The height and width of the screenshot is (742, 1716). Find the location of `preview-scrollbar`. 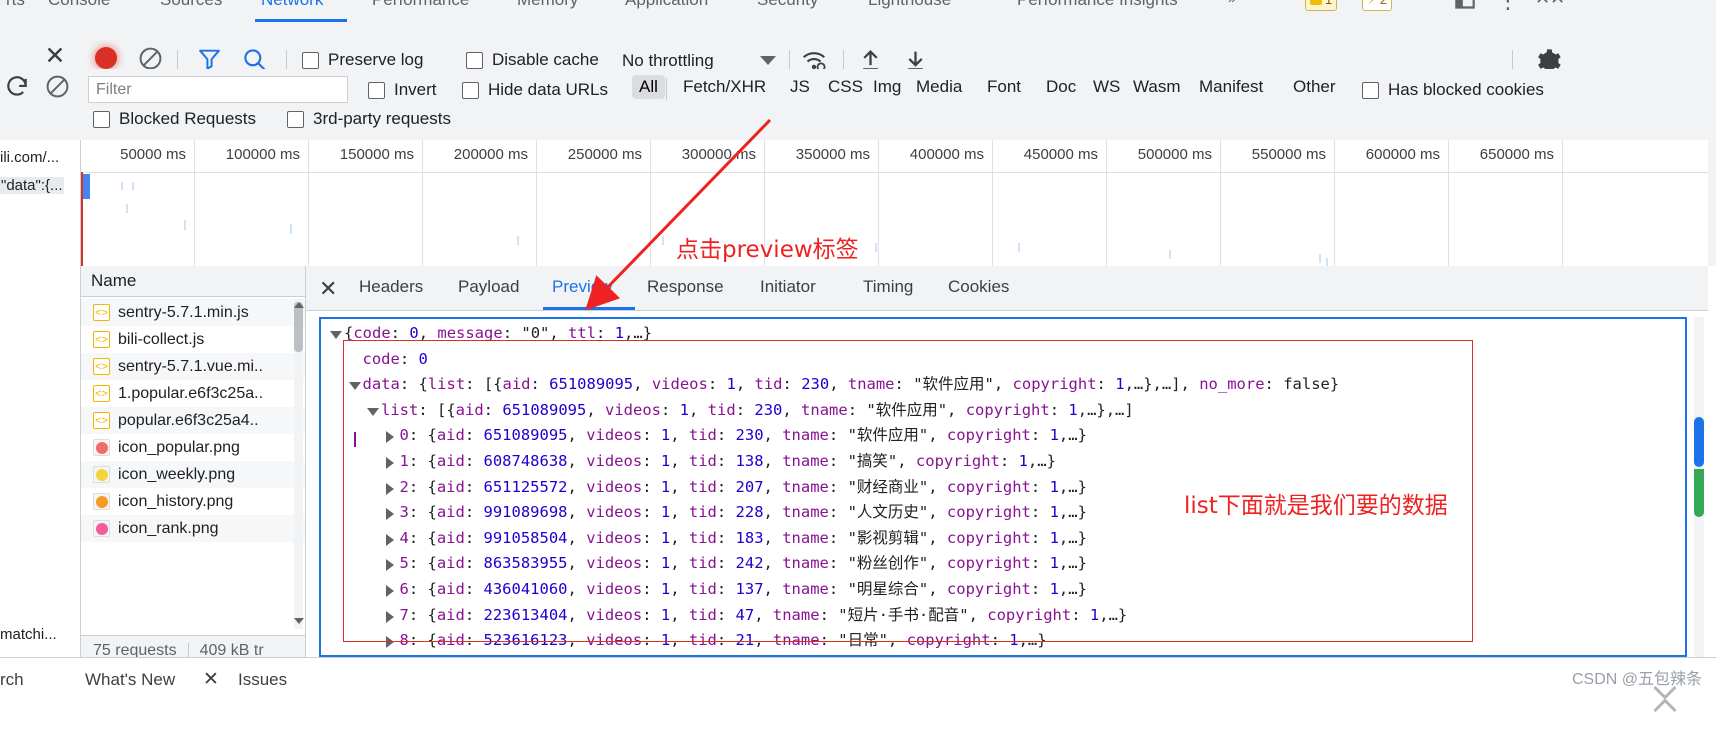

preview-scrollbar is located at coordinates (1699, 487).